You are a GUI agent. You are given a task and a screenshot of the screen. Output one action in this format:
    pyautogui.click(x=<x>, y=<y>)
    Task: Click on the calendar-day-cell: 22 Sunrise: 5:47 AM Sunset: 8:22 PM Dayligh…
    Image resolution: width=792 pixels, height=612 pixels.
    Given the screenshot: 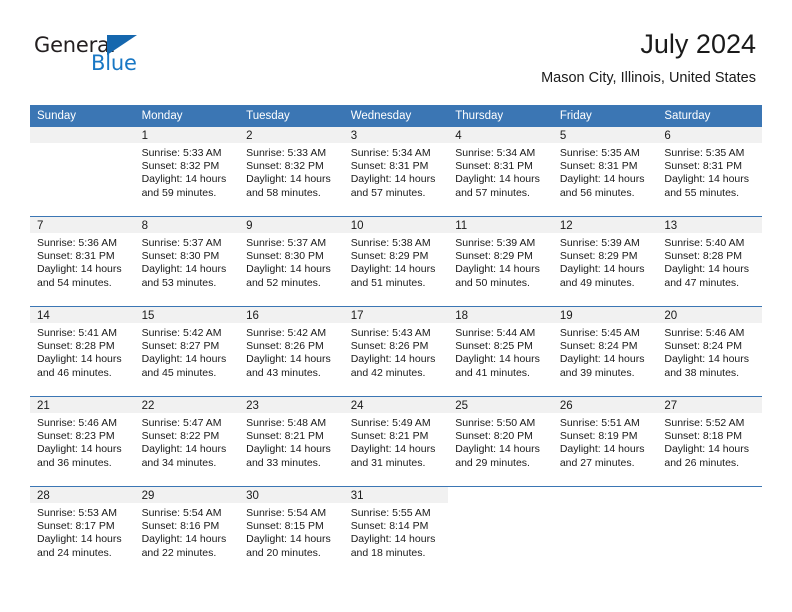 What is the action you would take?
    pyautogui.click(x=187, y=441)
    